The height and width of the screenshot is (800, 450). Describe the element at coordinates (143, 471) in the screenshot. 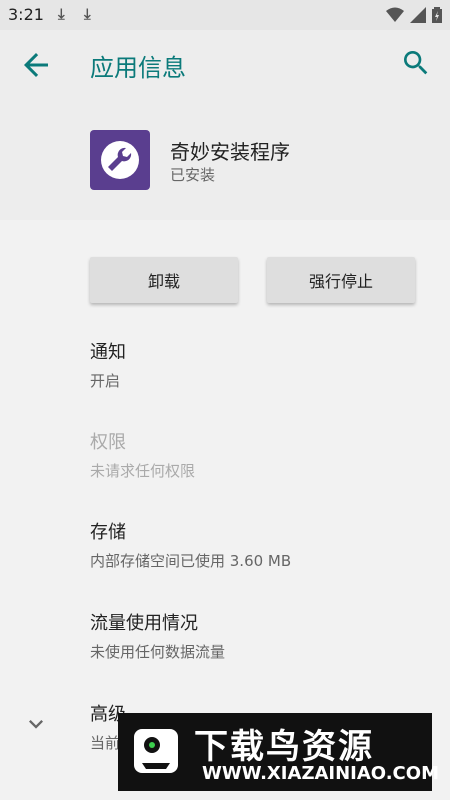

I see `setting-subtitle: 未请求任何权限` at that location.